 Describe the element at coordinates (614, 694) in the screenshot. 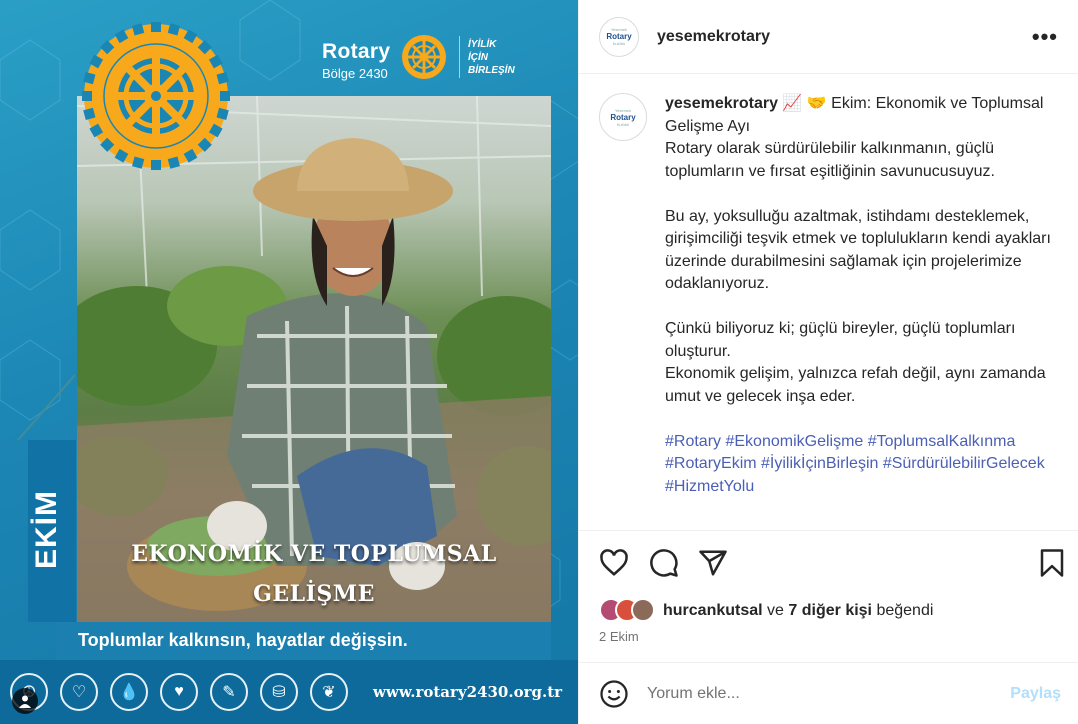

I see `emoji-icon` at that location.